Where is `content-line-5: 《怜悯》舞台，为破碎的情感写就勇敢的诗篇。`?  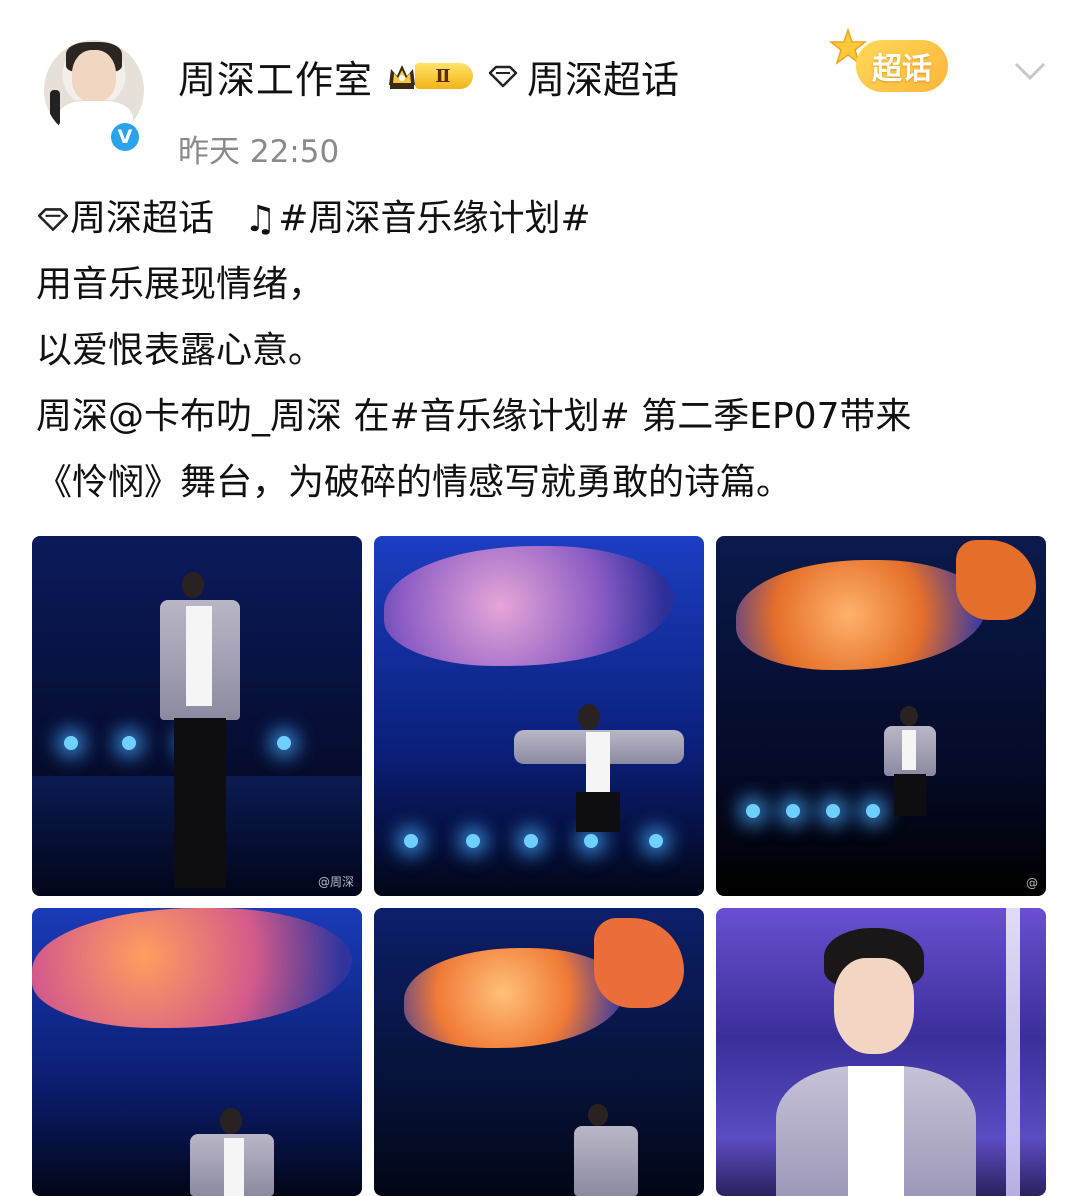 content-line-5: 《怜悯》舞台，为破碎的情感写就勇敢的诗篇。 is located at coordinates (414, 482).